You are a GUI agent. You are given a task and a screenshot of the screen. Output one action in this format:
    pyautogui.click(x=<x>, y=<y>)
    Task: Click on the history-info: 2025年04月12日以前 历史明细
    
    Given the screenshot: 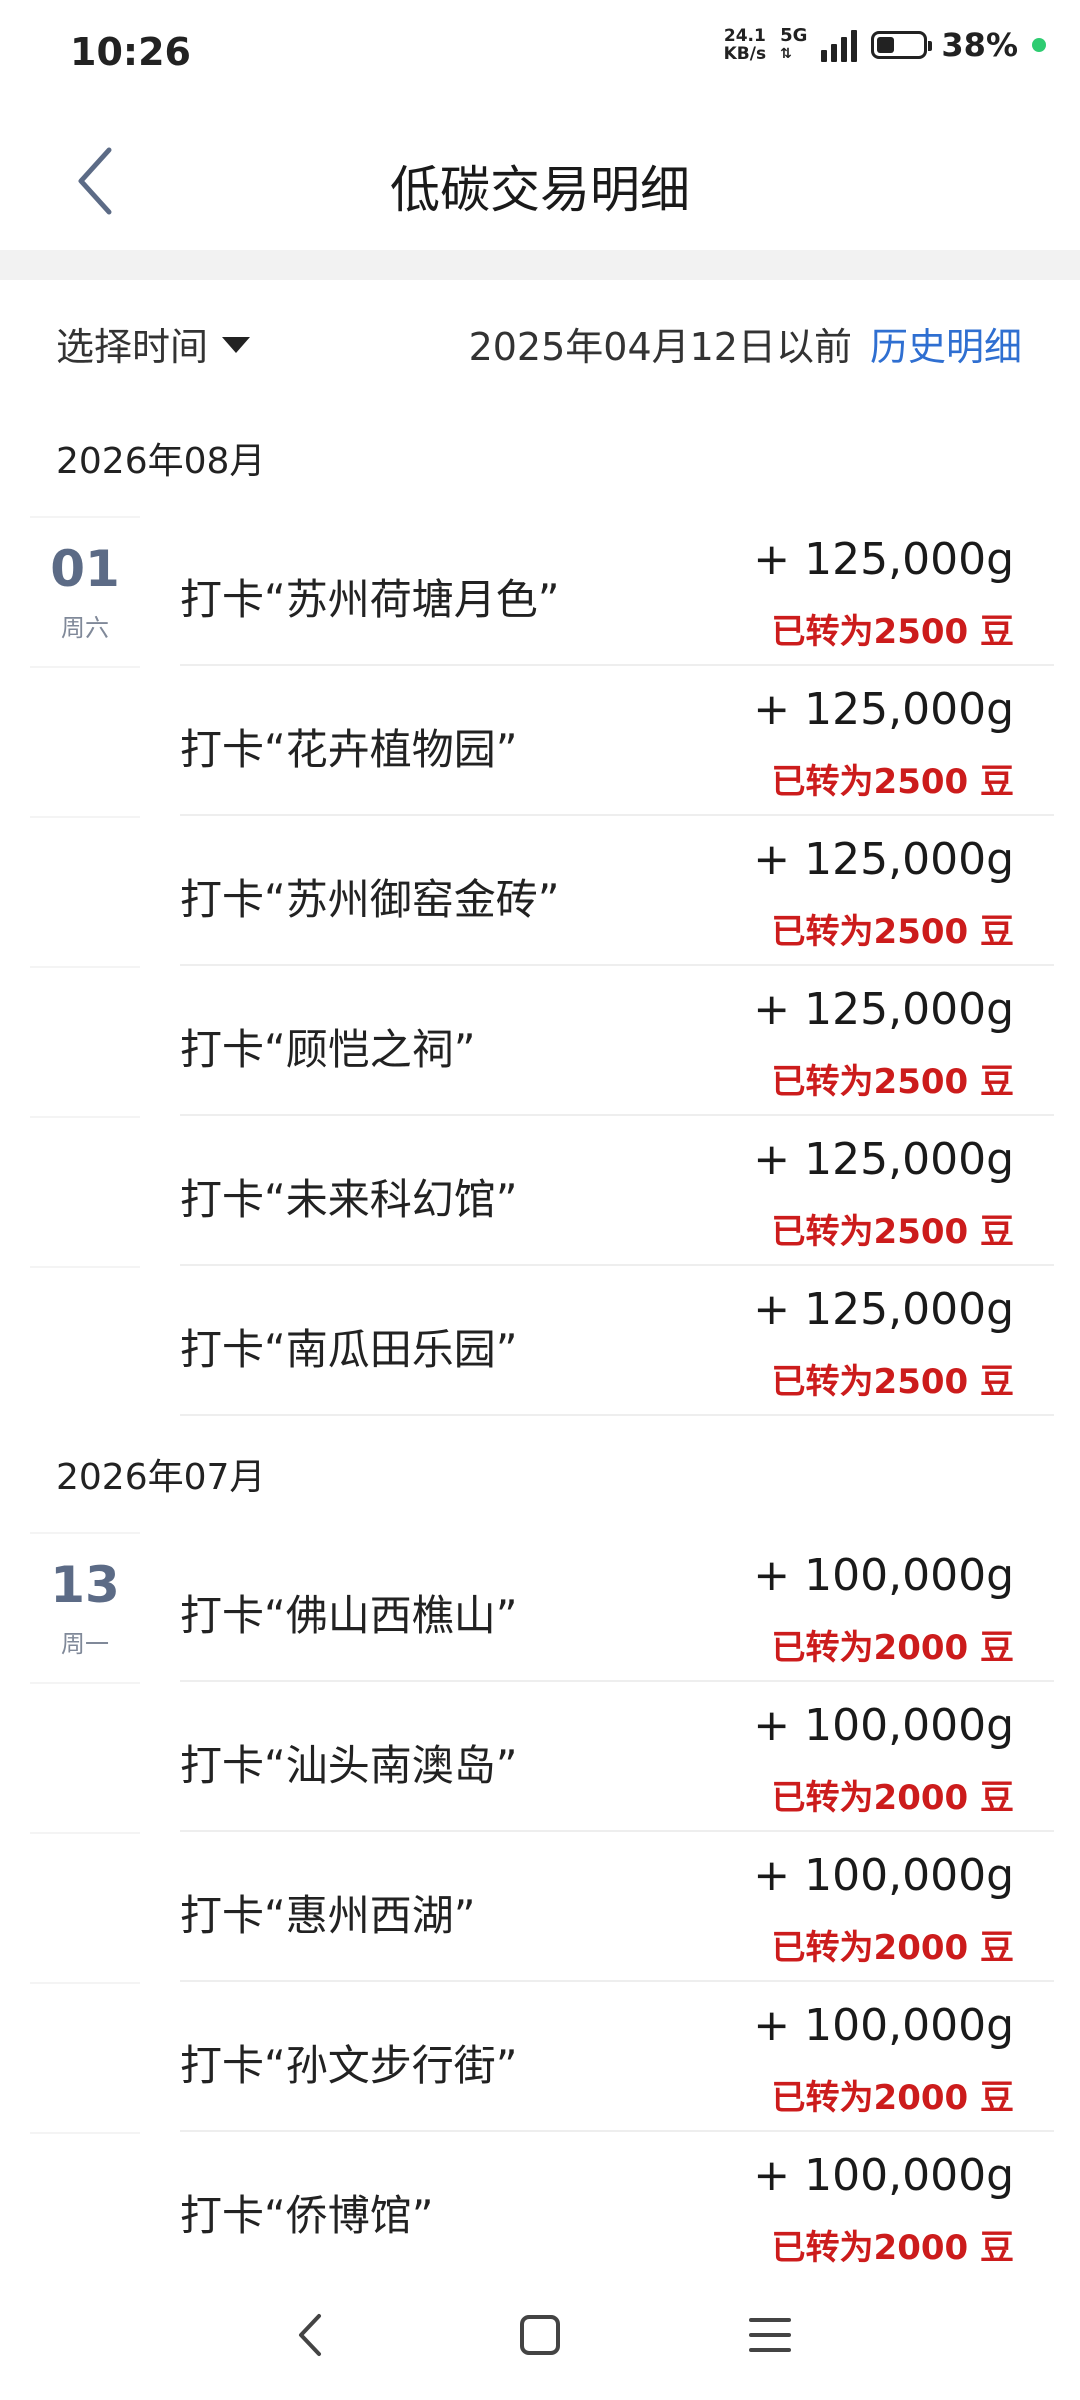 What is the action you would take?
    pyautogui.click(x=745, y=343)
    